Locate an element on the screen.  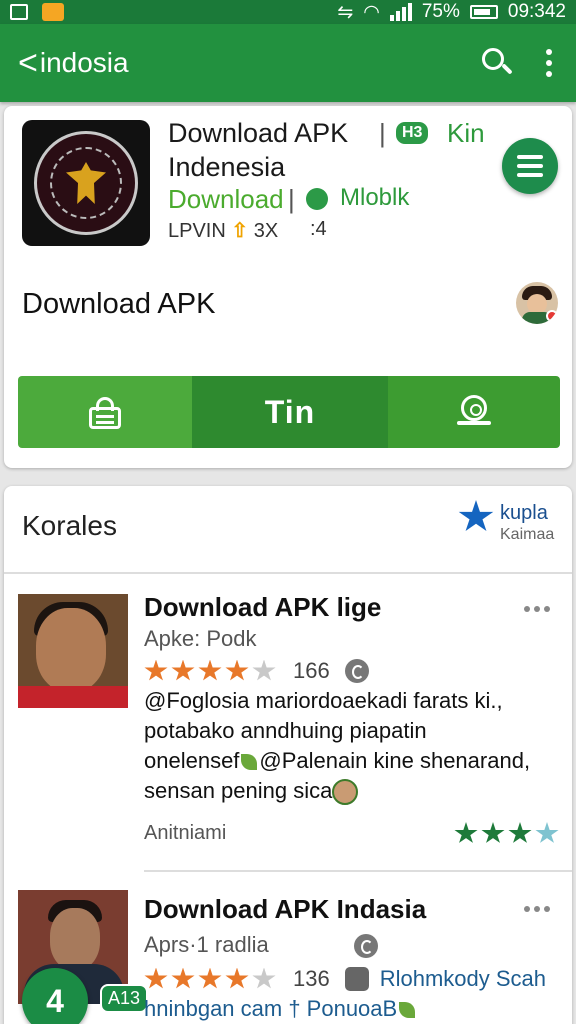
gallery-icon is located at coordinates (19, 12).